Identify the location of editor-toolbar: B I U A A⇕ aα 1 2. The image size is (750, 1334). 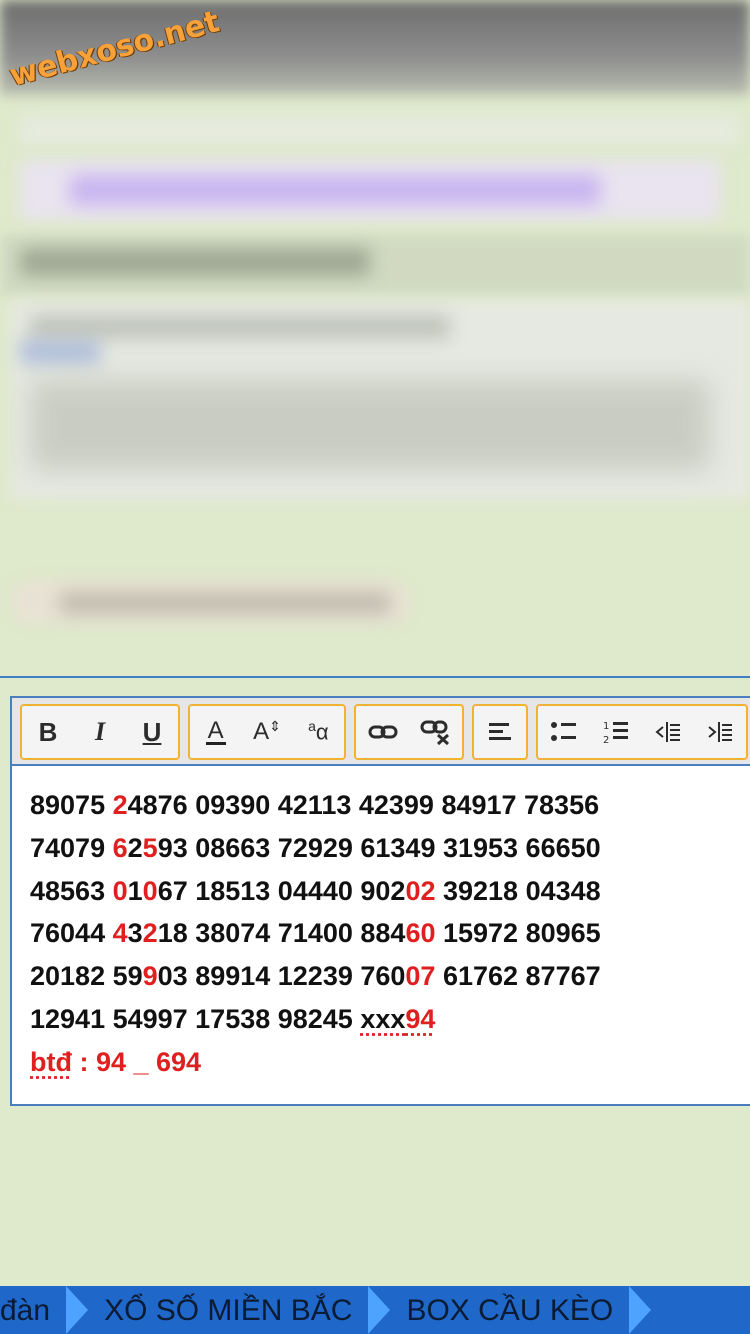
(381, 732).